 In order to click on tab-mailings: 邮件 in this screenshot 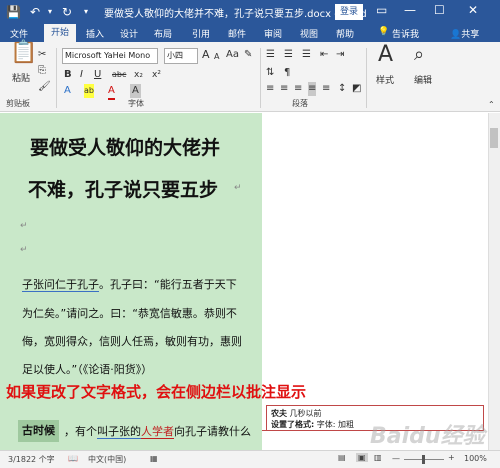, I will do `click(237, 33)`.